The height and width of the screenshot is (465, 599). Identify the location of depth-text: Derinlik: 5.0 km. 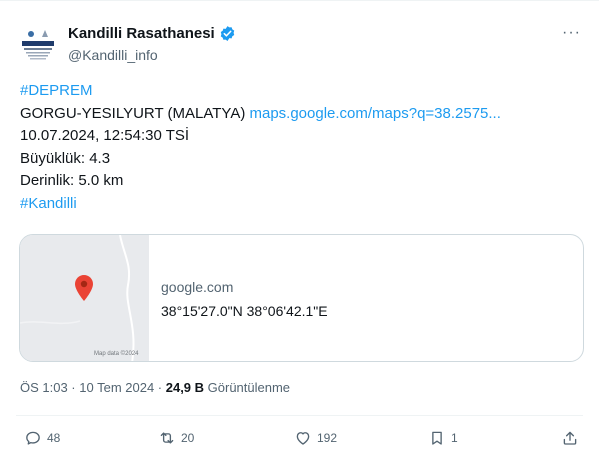
(72, 180).